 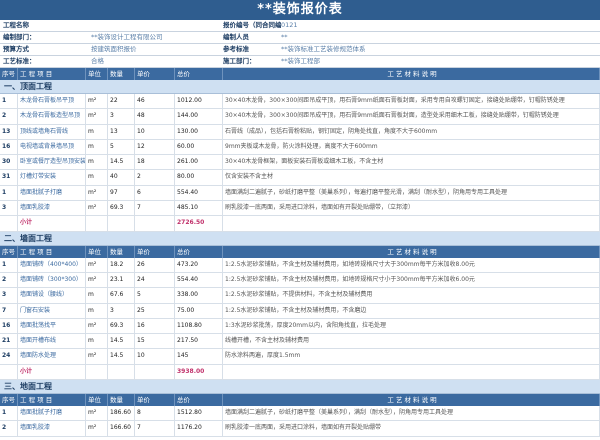 What do you see at coordinates (52, 131) in the screenshot?
I see `cell-item: 顶线或墙角石膏线` at bounding box center [52, 131].